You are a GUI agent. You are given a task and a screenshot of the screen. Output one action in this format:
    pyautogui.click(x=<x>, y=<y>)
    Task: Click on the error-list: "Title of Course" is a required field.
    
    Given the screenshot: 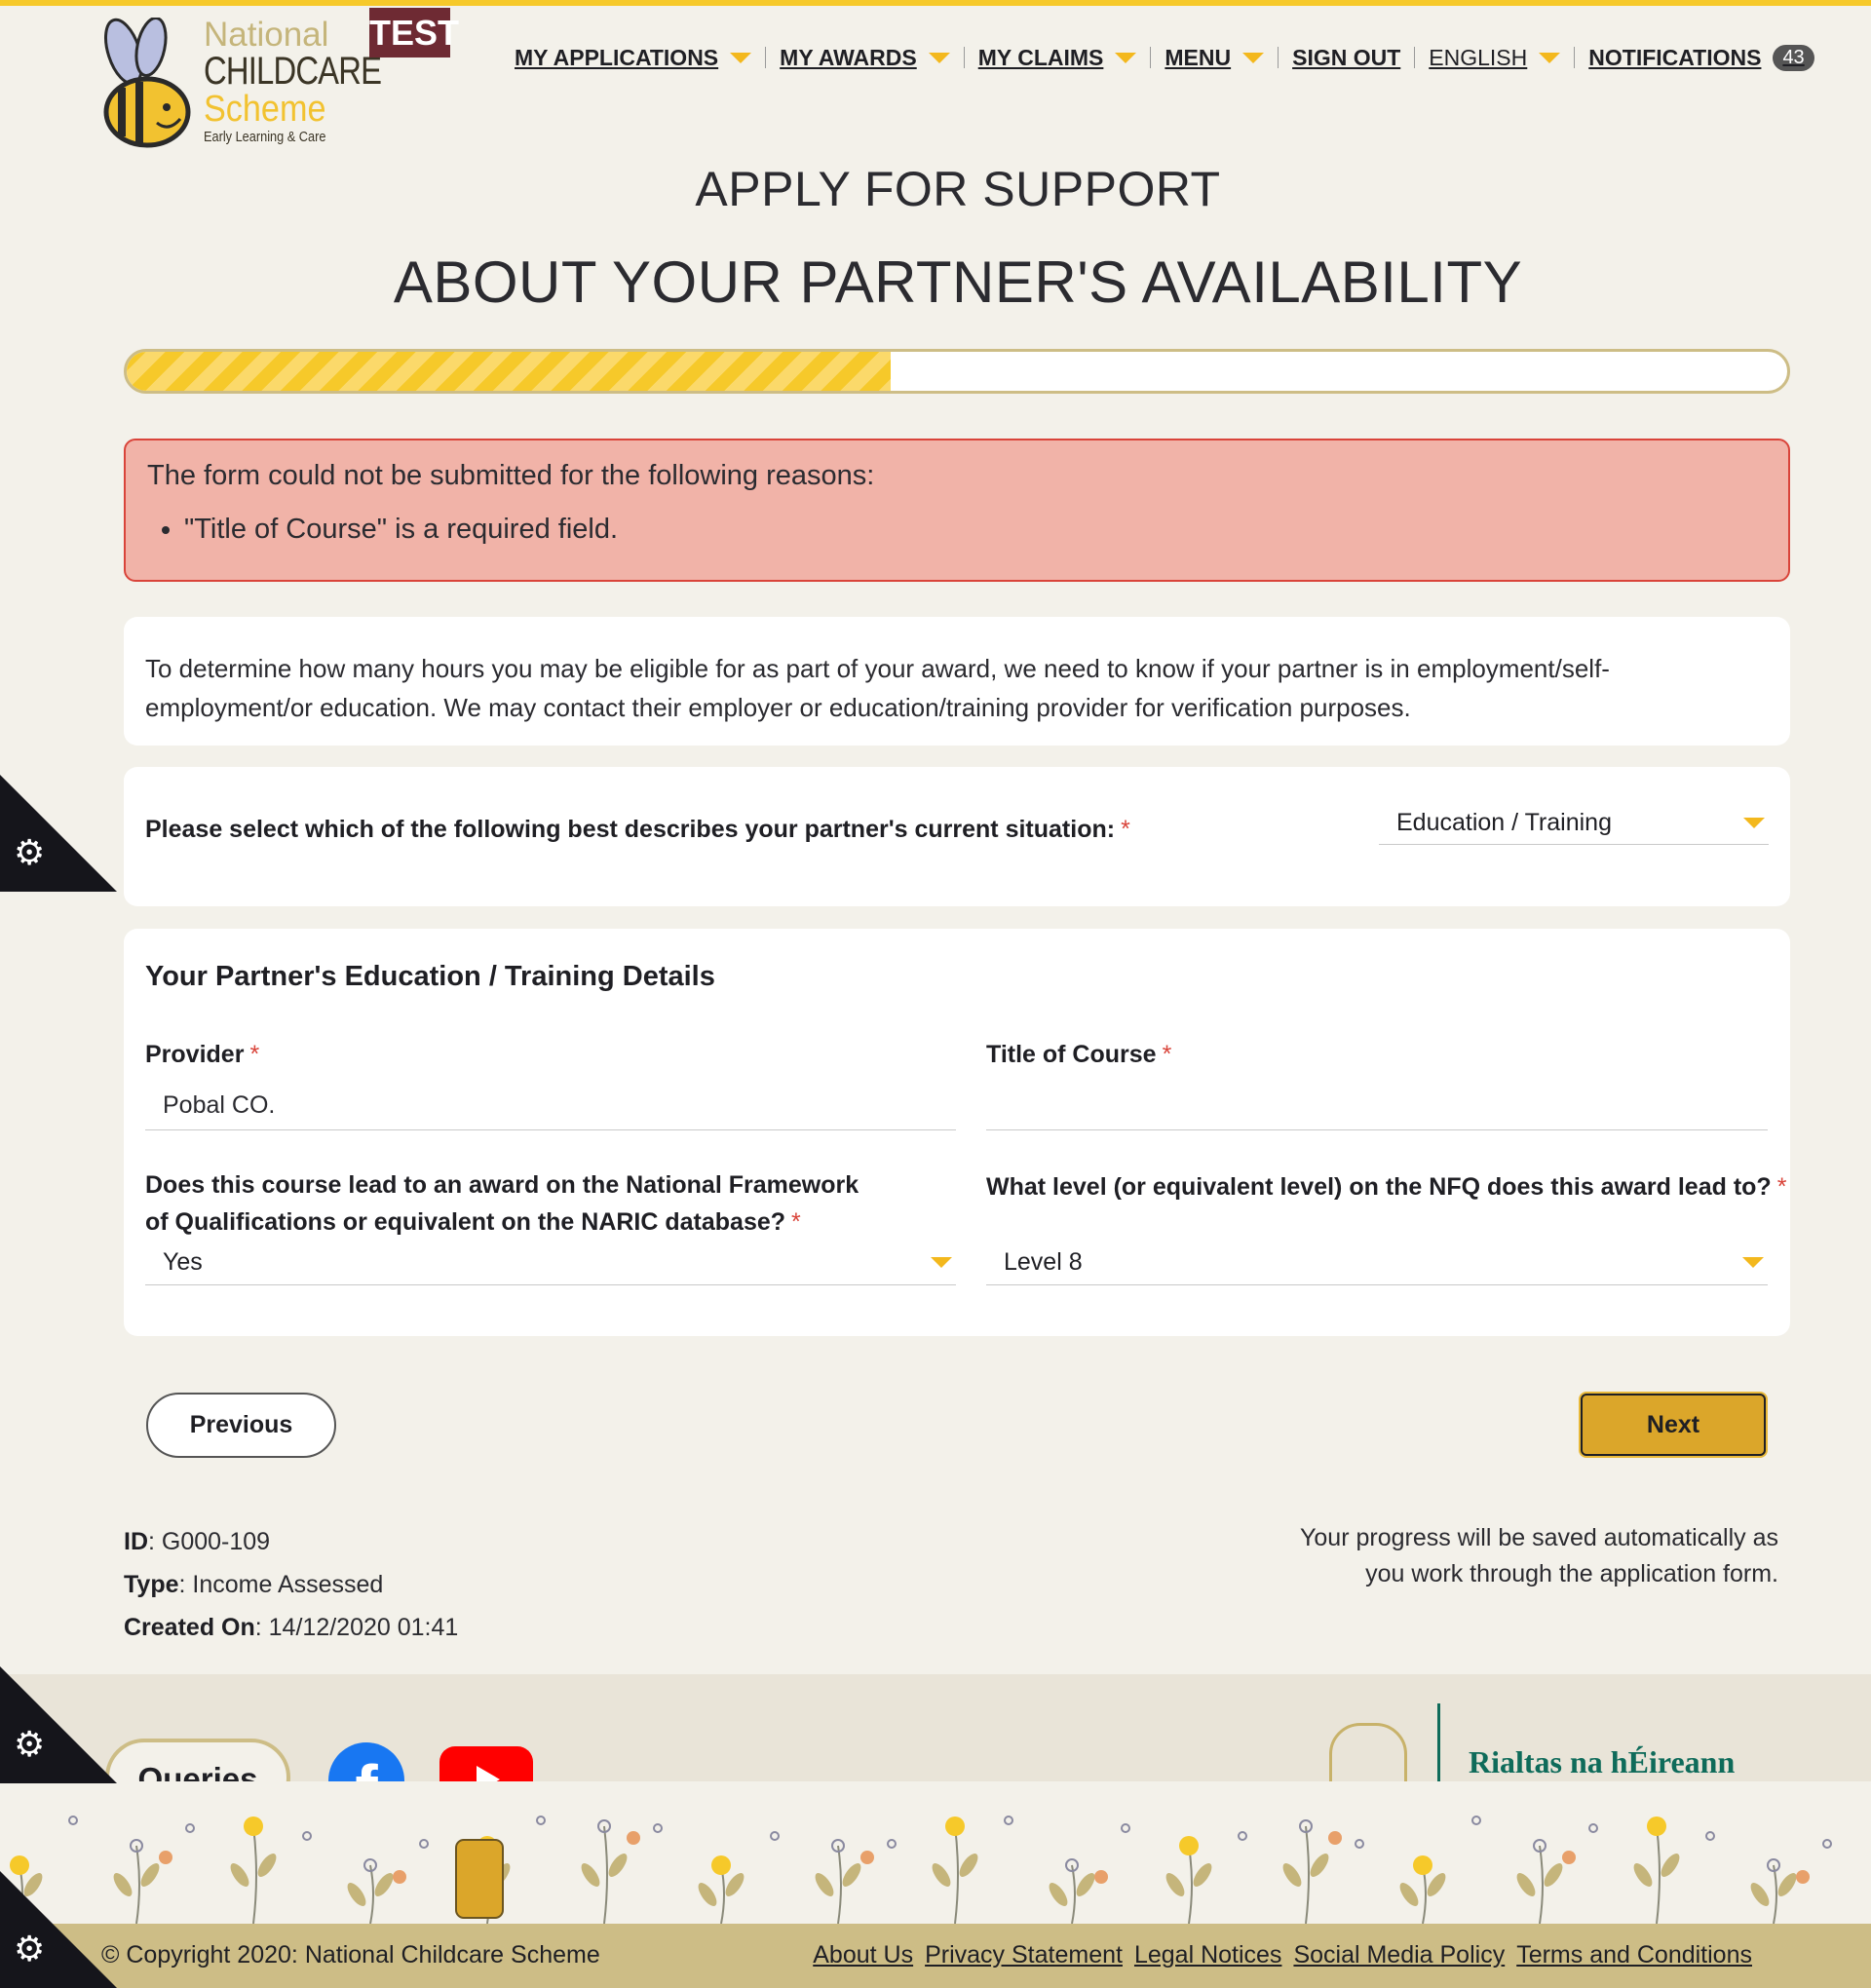 What is the action you would take?
    pyautogui.click(x=957, y=530)
    